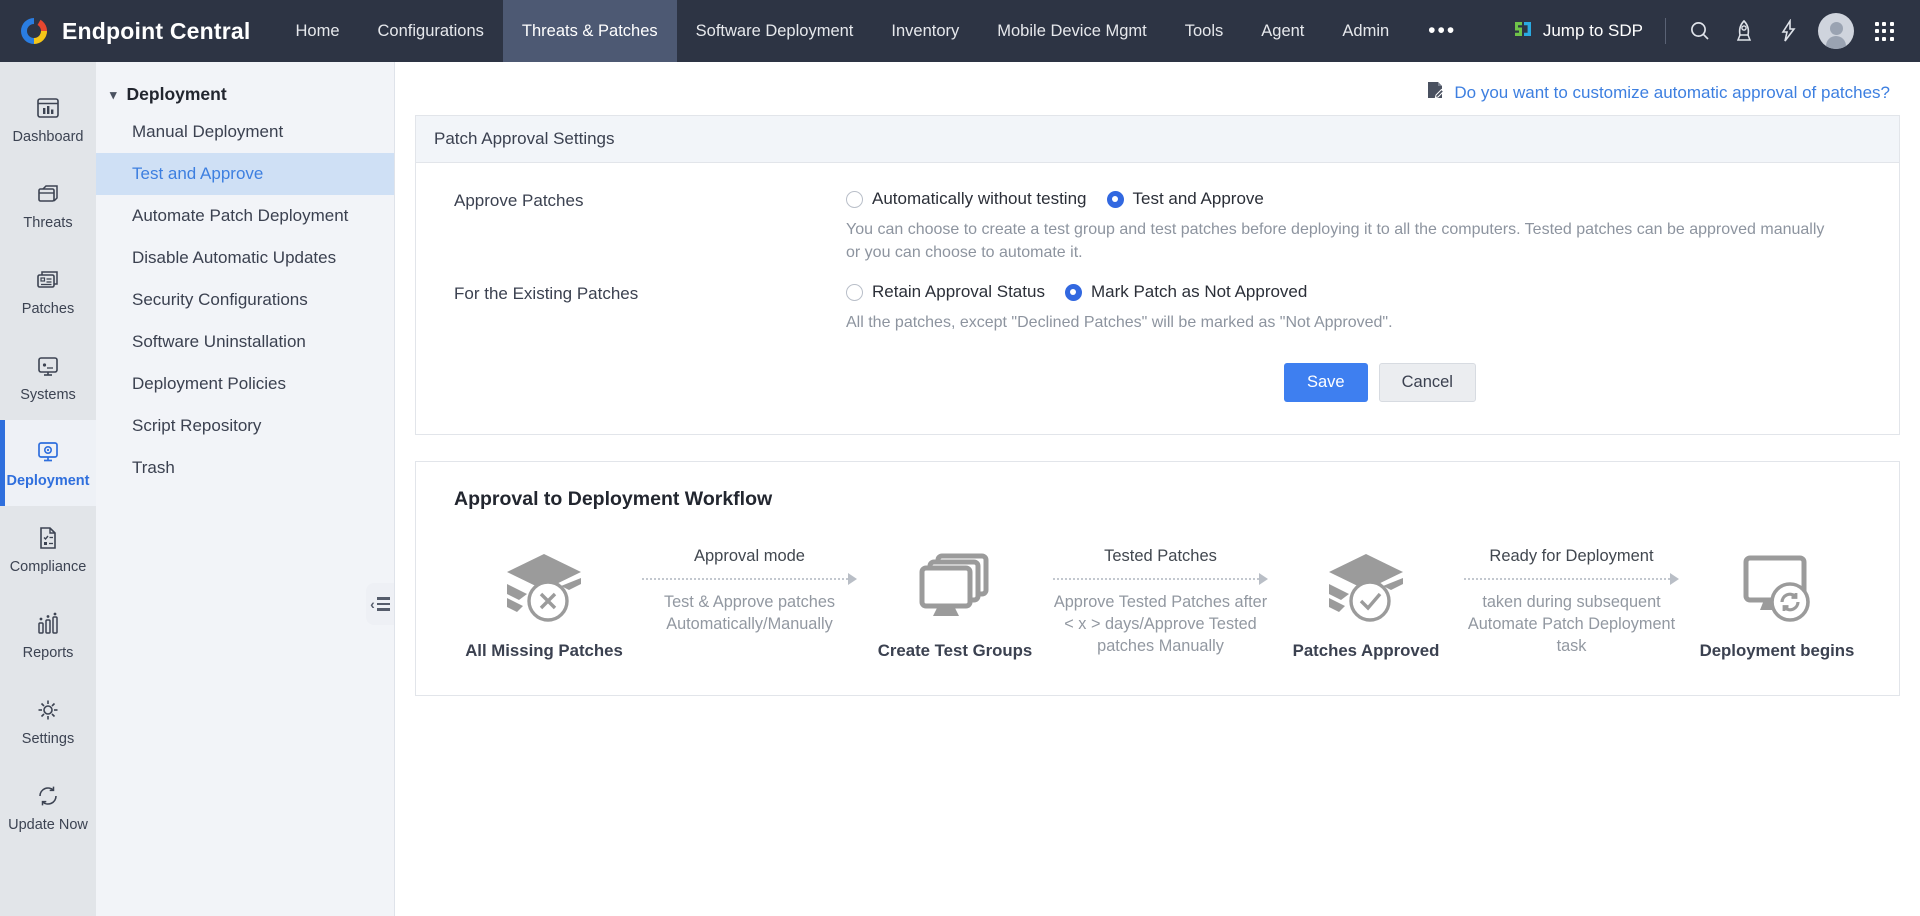 Image resolution: width=1920 pixels, height=916 pixels. I want to click on sidebar-item-label: Update Now, so click(48, 824).